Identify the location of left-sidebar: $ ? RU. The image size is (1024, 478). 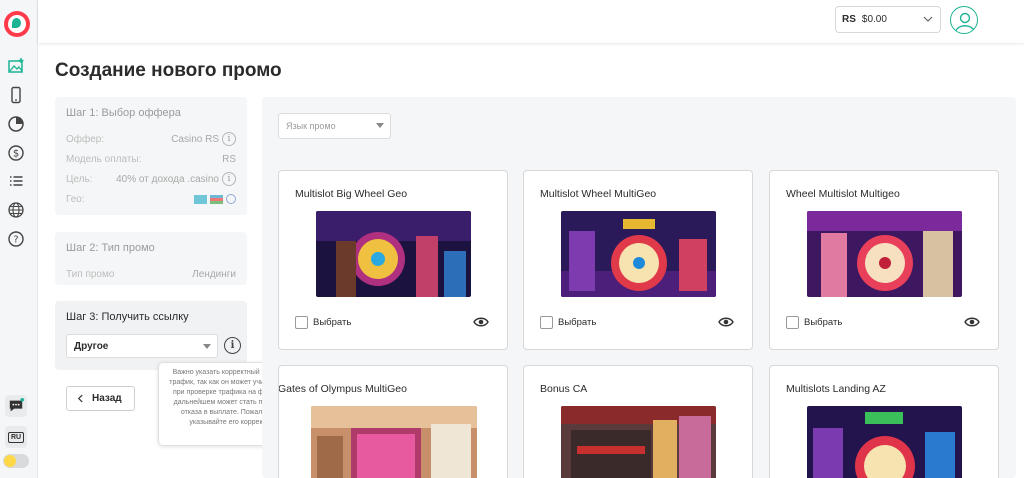
(19, 239).